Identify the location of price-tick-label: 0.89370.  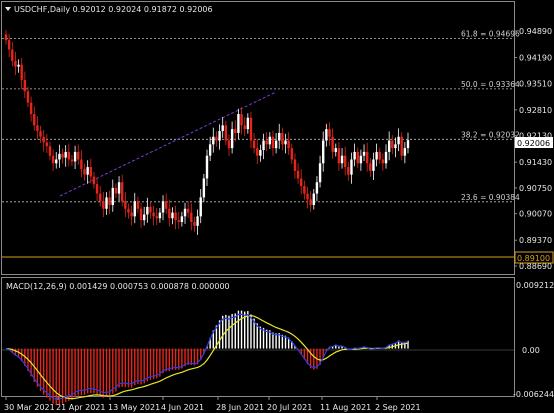
(535, 240).